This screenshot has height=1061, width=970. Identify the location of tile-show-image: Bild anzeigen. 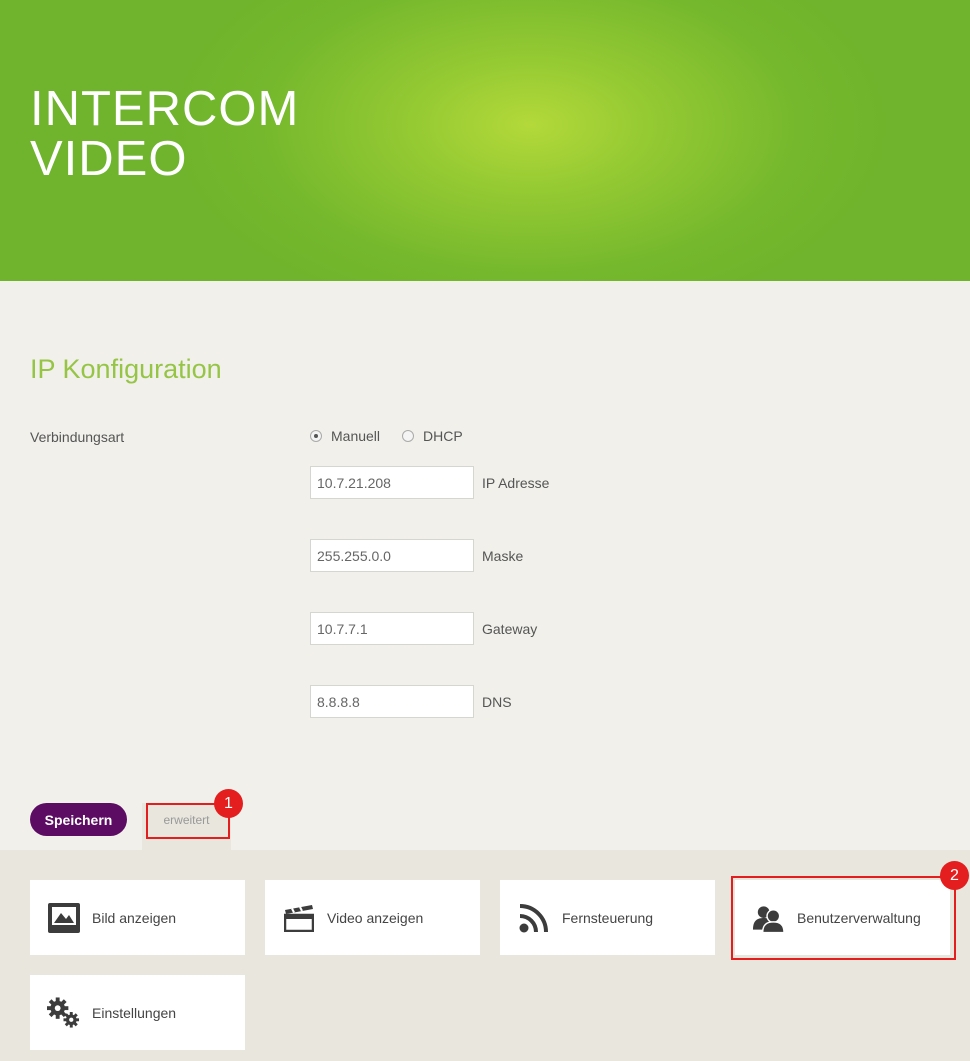
(137, 917).